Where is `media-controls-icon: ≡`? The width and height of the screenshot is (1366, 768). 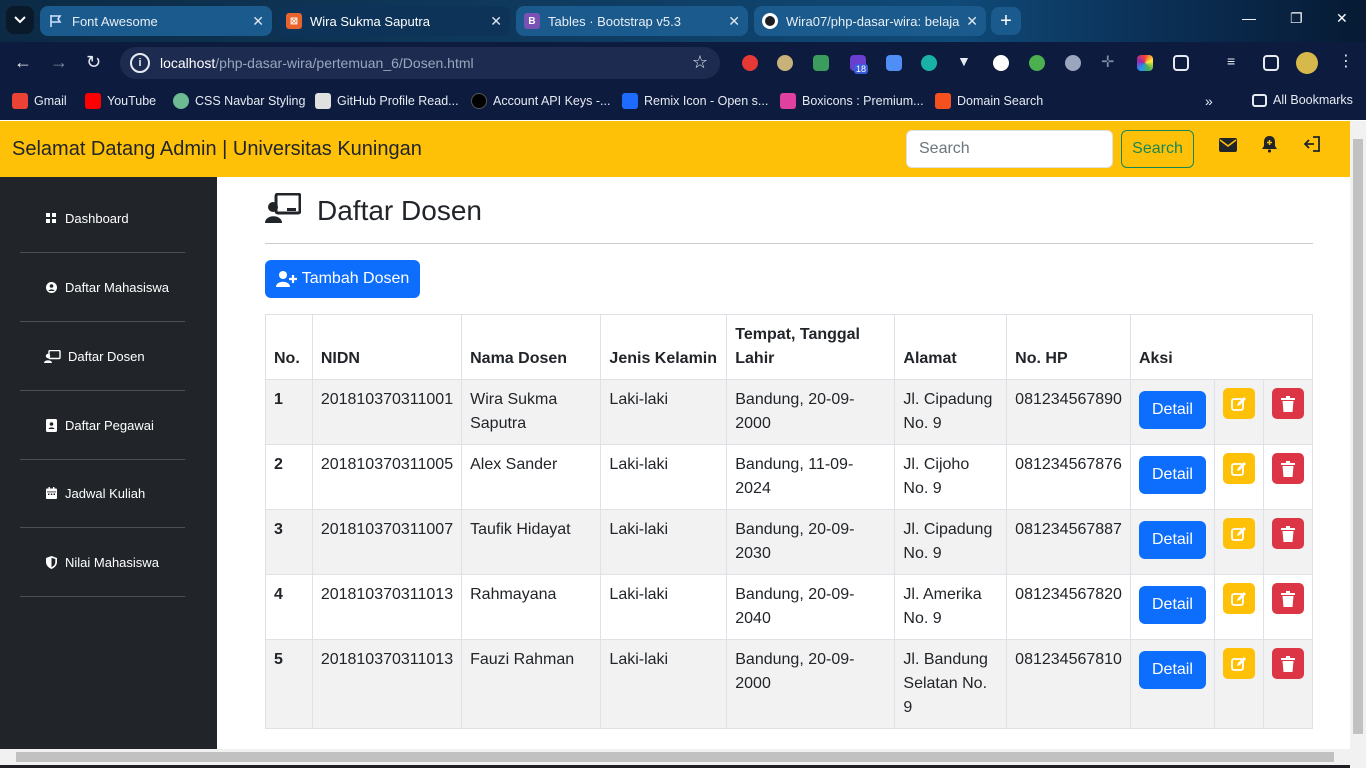 media-controls-icon: ≡ is located at coordinates (1235, 61).